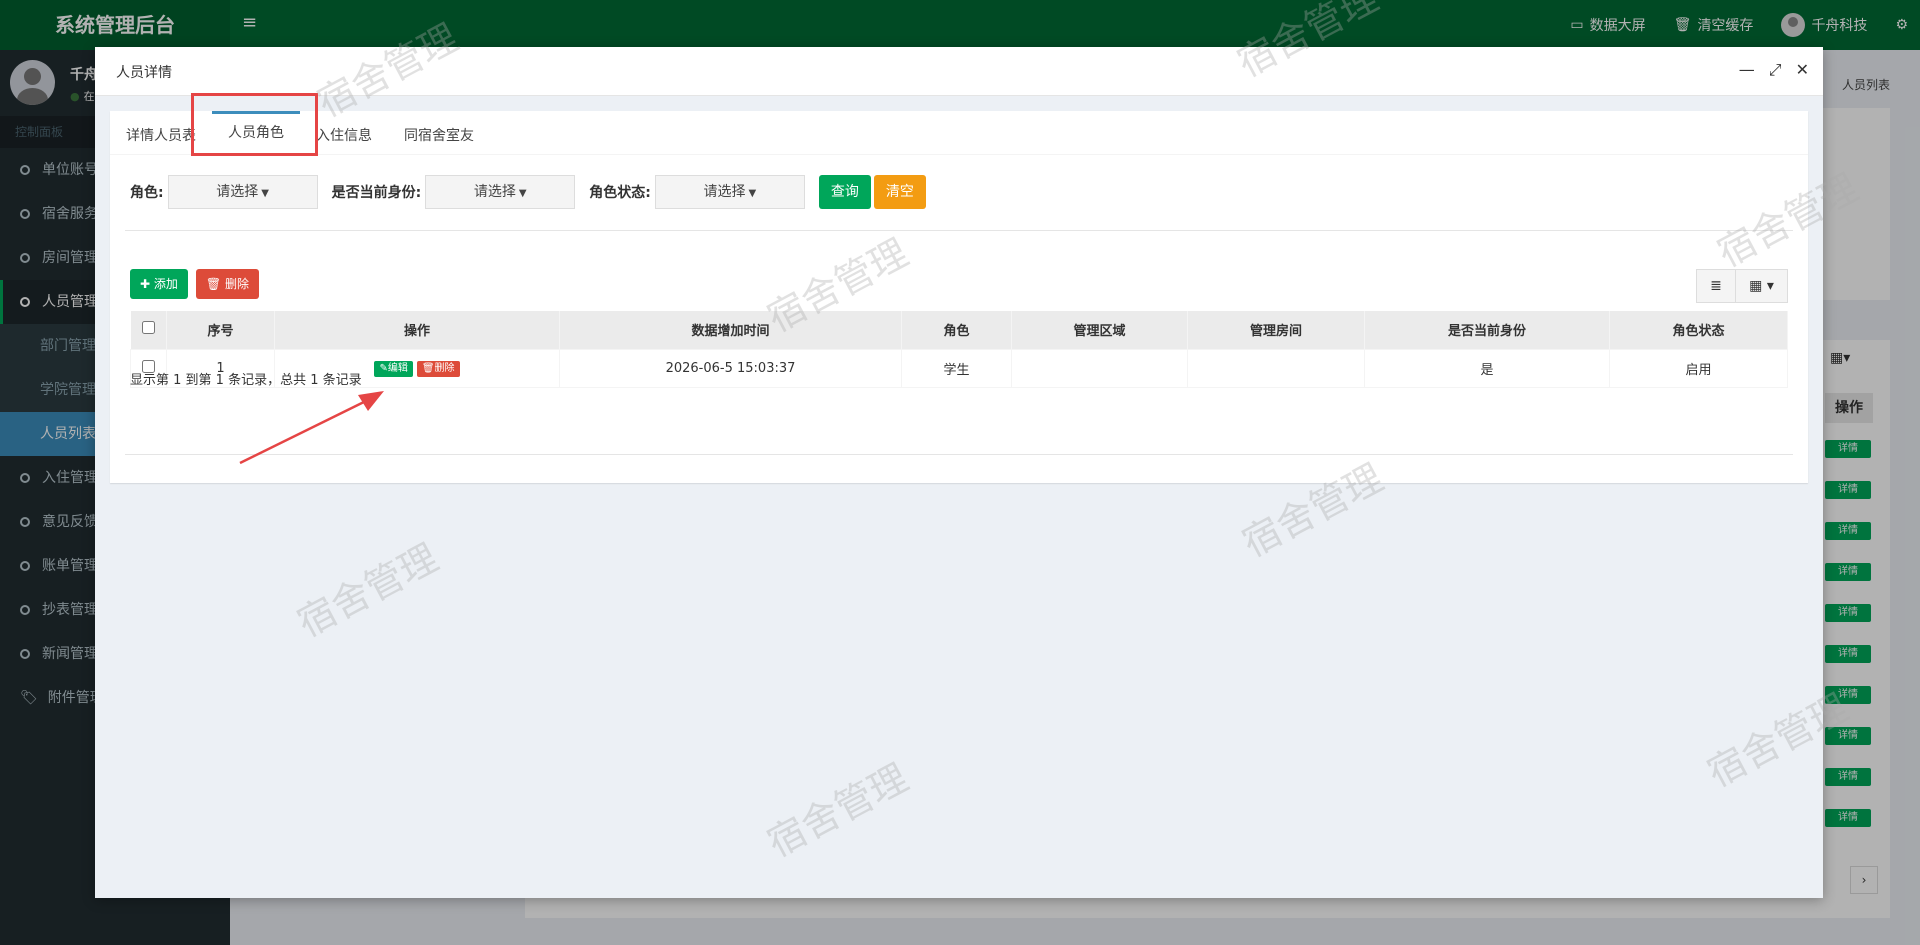  I want to click on col-role: 角色, so click(956, 330).